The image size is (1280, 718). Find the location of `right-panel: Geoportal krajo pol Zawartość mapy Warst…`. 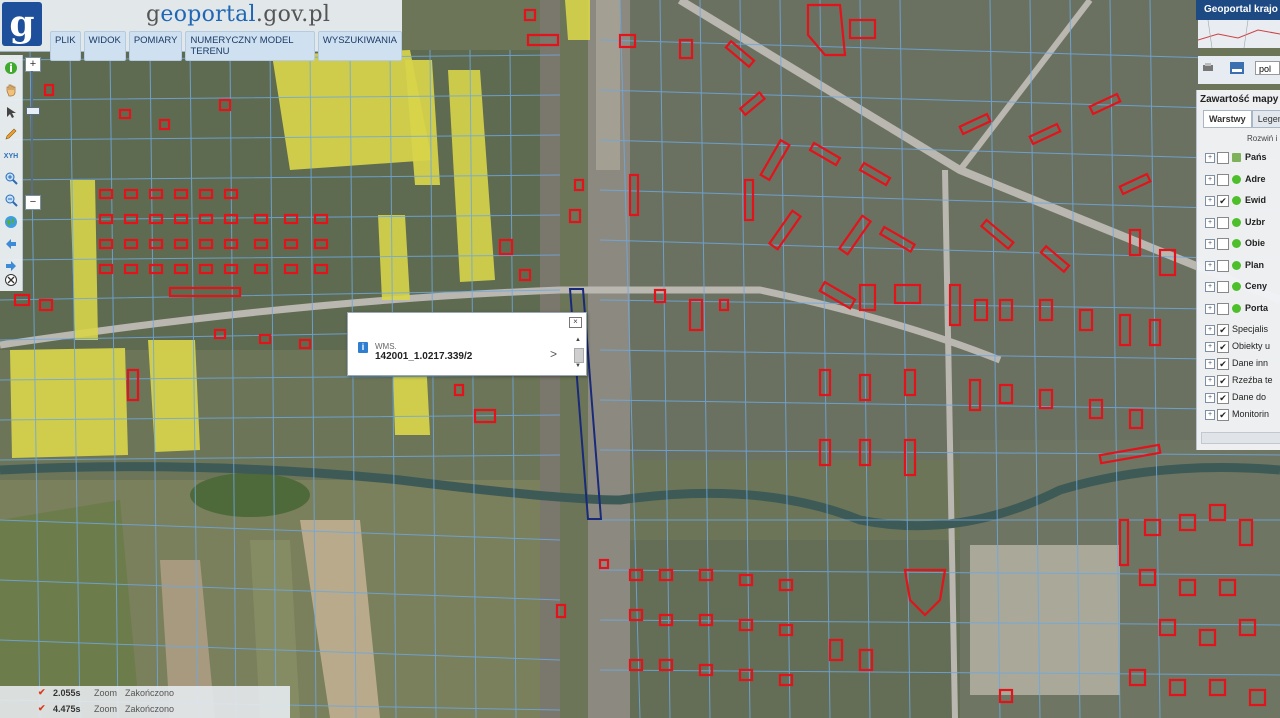

right-panel: Geoportal krajo pol Zawartość mapy Warst… is located at coordinates (1238, 225).